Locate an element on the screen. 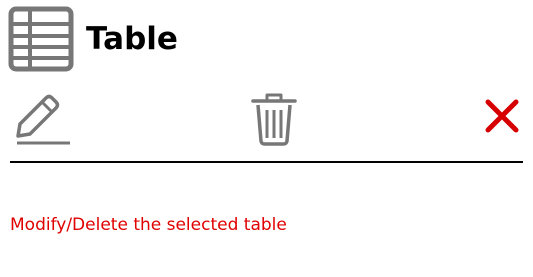 The height and width of the screenshot is (277, 533). edit-button is located at coordinates (43, 118).